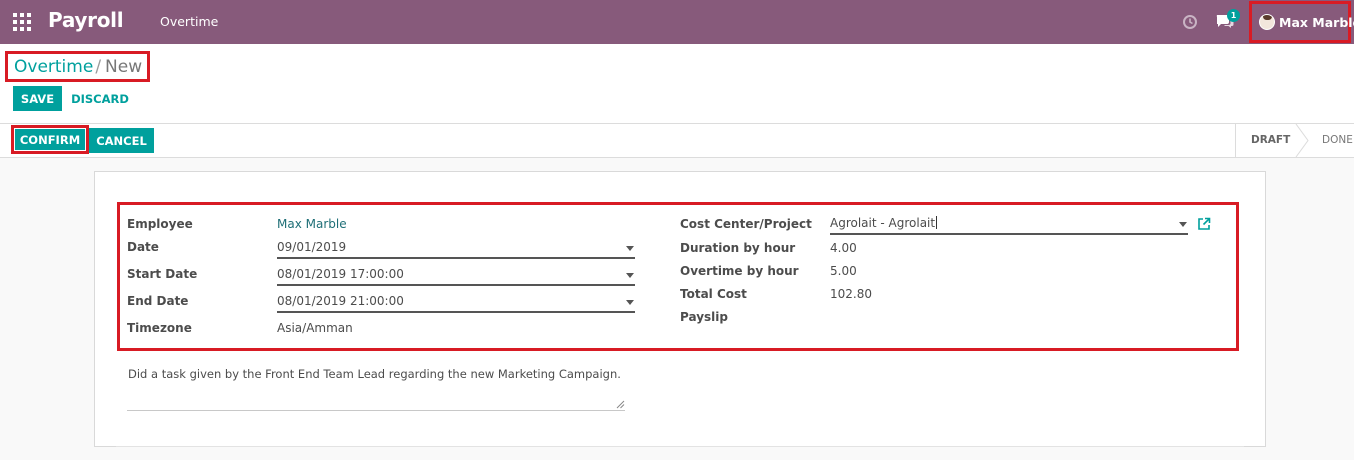 The height and width of the screenshot is (460, 1354). I want to click on cost-center-value: Agrolait - Agrolait, so click(884, 223).